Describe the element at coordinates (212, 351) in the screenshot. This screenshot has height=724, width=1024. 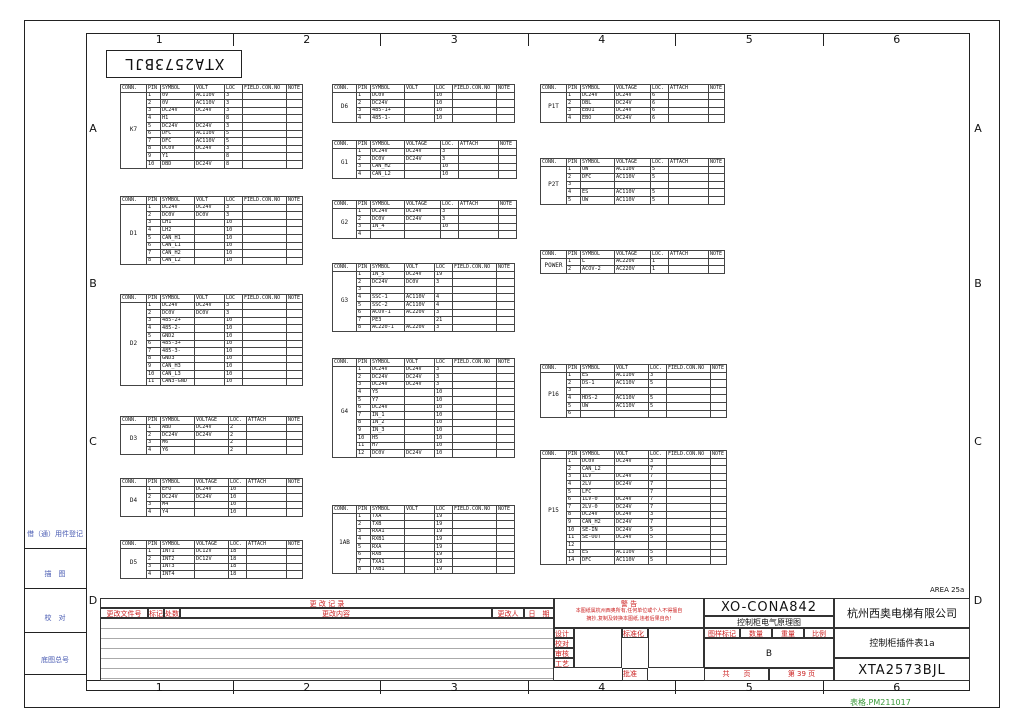
I see `table-row: 7 485-3- 10` at that location.